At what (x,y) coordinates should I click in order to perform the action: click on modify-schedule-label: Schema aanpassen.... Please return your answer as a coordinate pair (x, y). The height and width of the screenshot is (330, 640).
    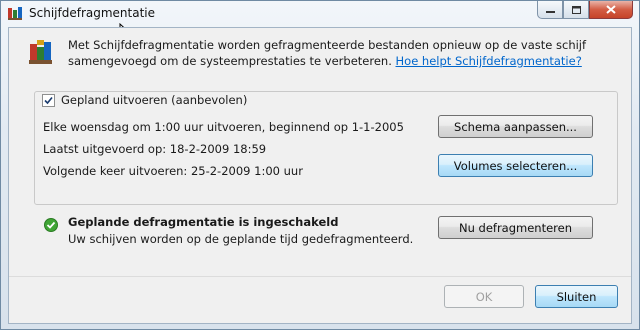
    Looking at the image, I should click on (515, 126).